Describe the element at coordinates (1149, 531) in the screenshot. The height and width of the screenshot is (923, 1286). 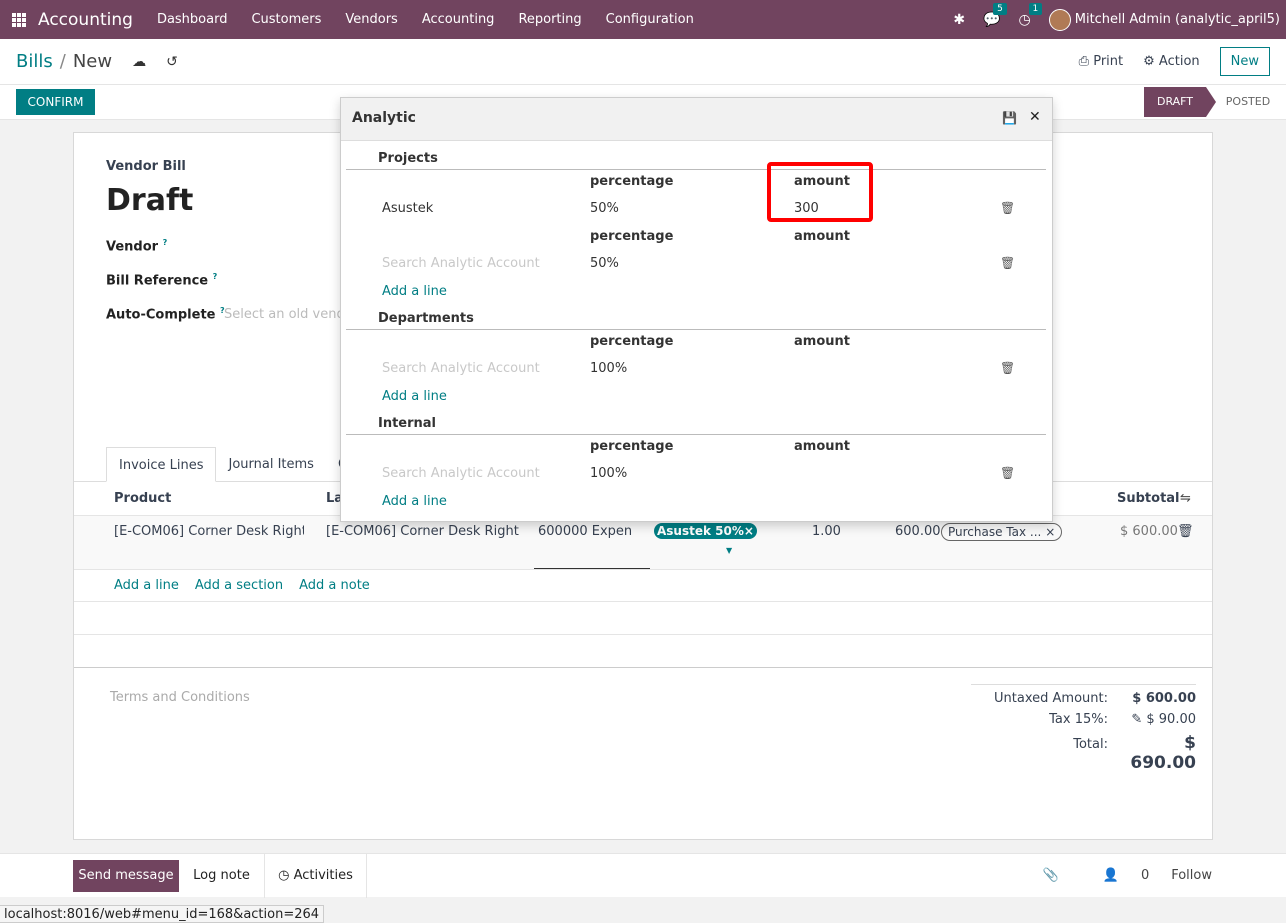
I see `row-subtotal: $ 600.00` at that location.